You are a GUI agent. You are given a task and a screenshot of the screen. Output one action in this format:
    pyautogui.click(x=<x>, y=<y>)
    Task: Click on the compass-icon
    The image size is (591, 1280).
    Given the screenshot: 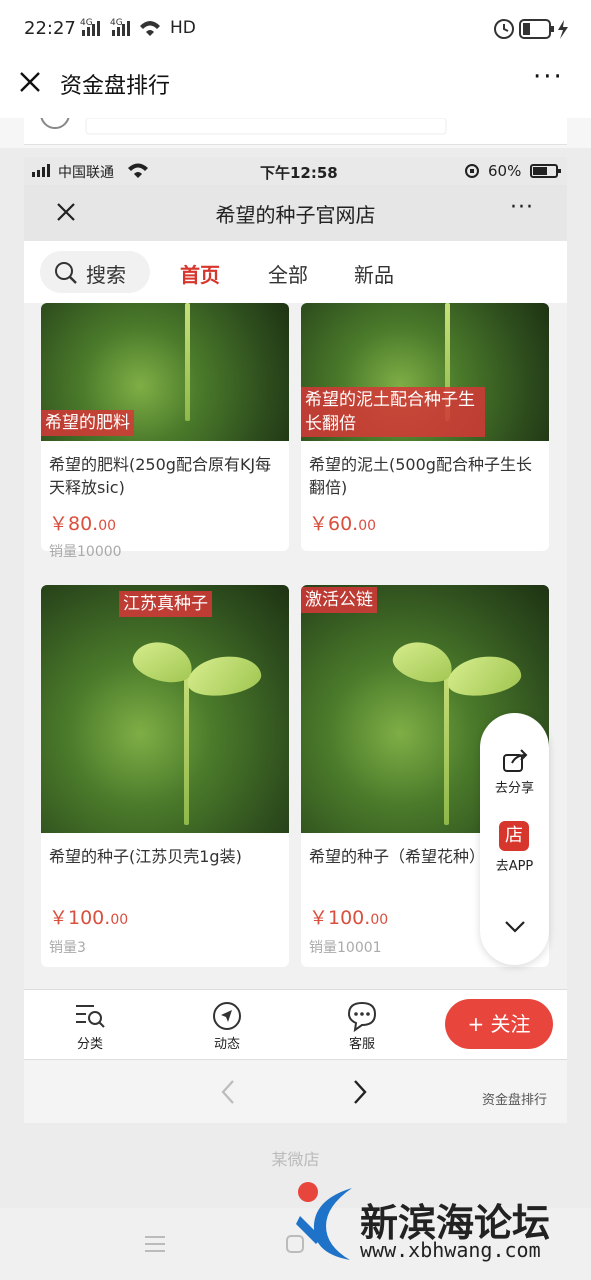 What is the action you would take?
    pyautogui.click(x=227, y=1016)
    